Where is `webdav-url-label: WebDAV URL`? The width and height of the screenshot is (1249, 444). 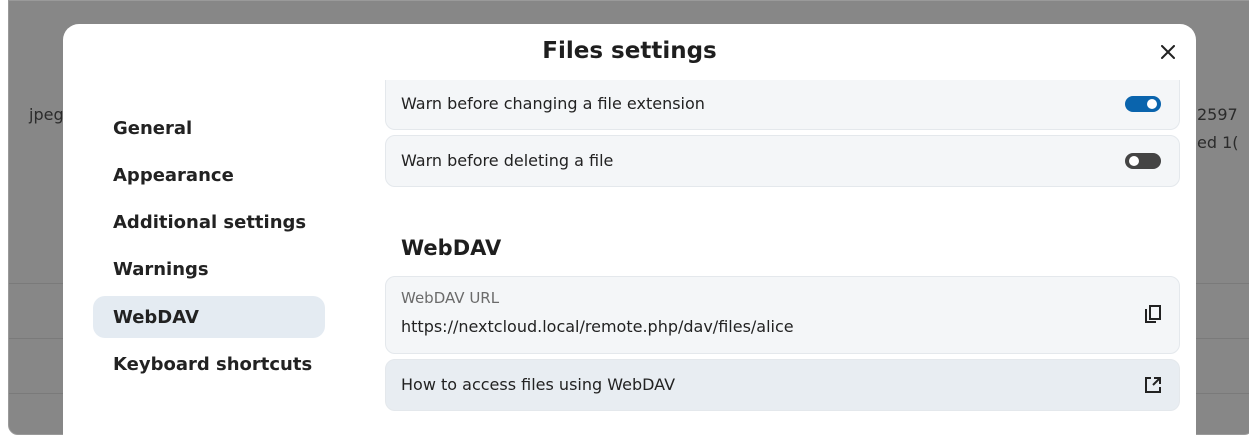 webdav-url-label: WebDAV URL is located at coordinates (450, 298).